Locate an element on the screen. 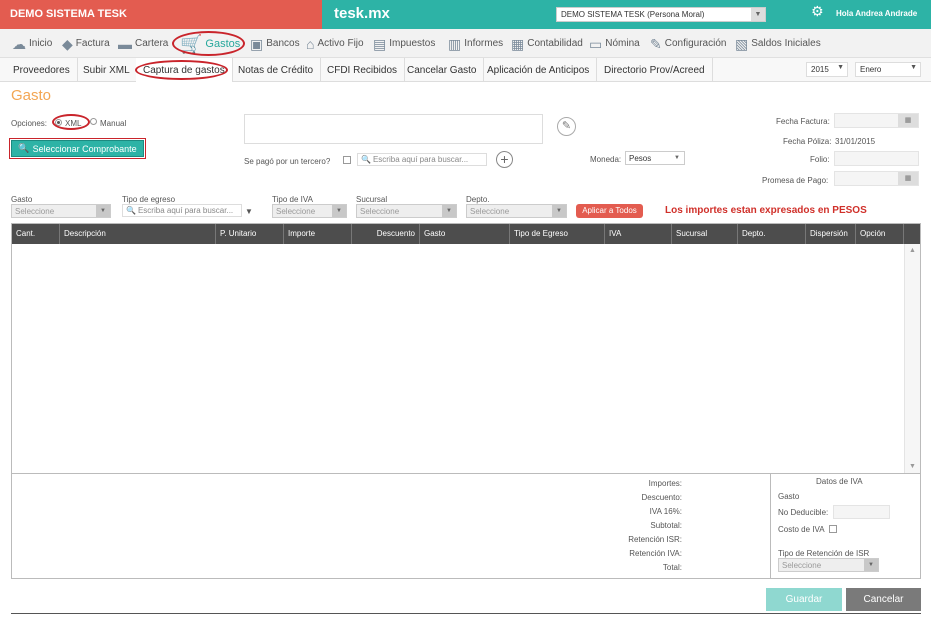 The width and height of the screenshot is (931, 620). company-select: DEMO SISTEMA TESK (Persona Moral) ▼ is located at coordinates (661, 14).